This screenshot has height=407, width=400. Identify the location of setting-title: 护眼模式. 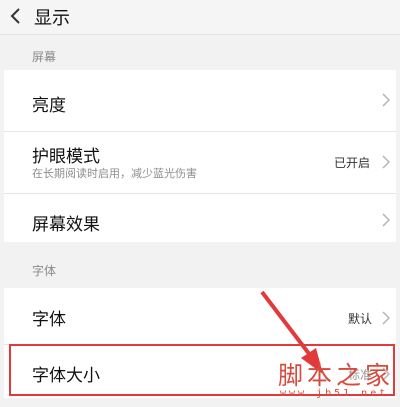
(66, 157).